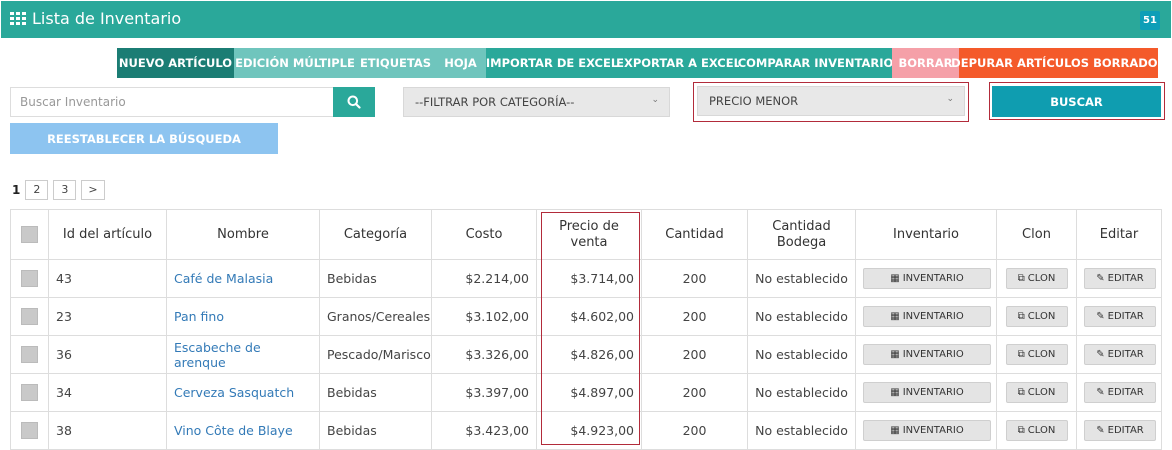 This screenshot has width=1172, height=450. Describe the element at coordinates (172, 102) in the screenshot. I see `search-input: Buscar Inventario` at that location.